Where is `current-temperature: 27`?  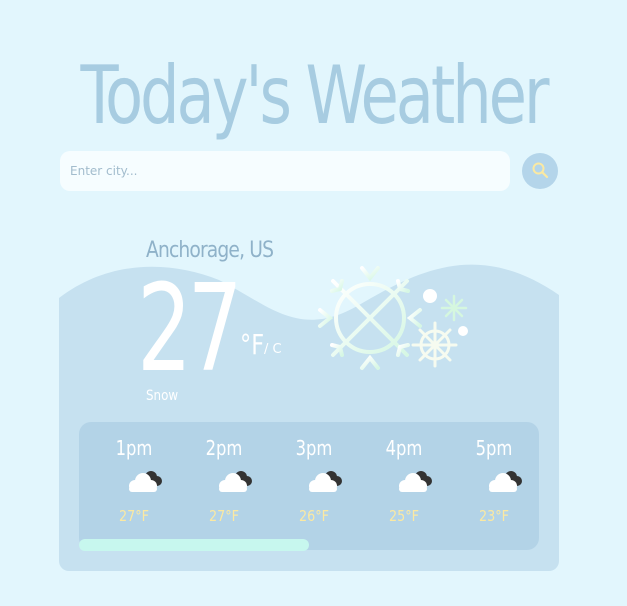
current-temperature: 27 is located at coordinates (190, 329).